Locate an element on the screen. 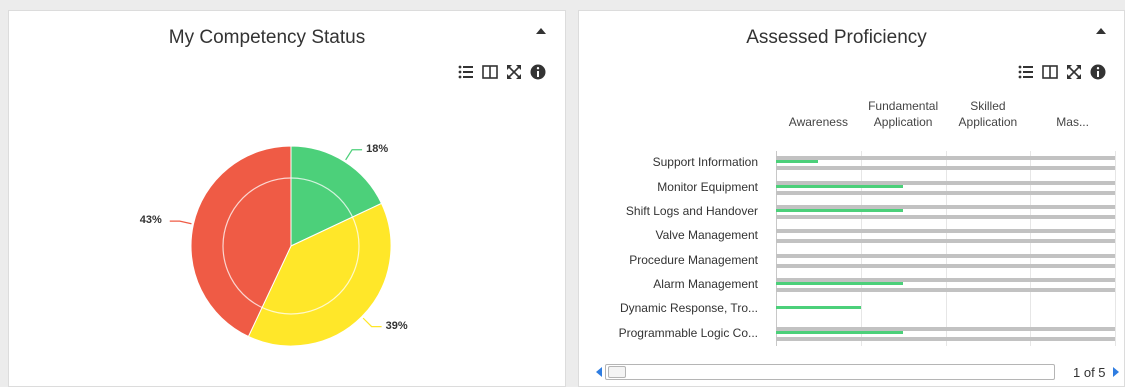 The width and height of the screenshot is (1125, 387). horizontal-scrollbar is located at coordinates (830, 372).